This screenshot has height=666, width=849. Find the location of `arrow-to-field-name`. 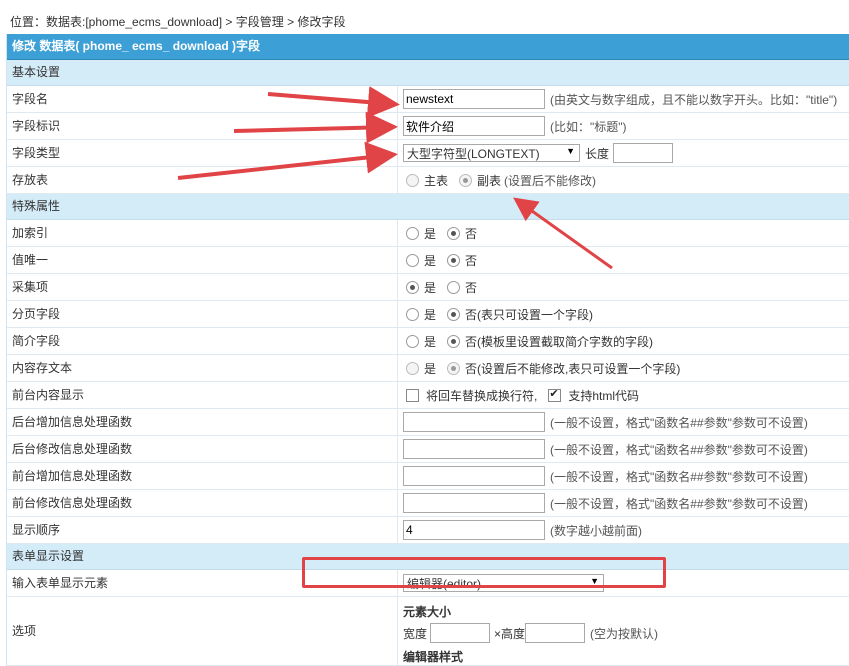

arrow-to-field-name is located at coordinates (333, 102).